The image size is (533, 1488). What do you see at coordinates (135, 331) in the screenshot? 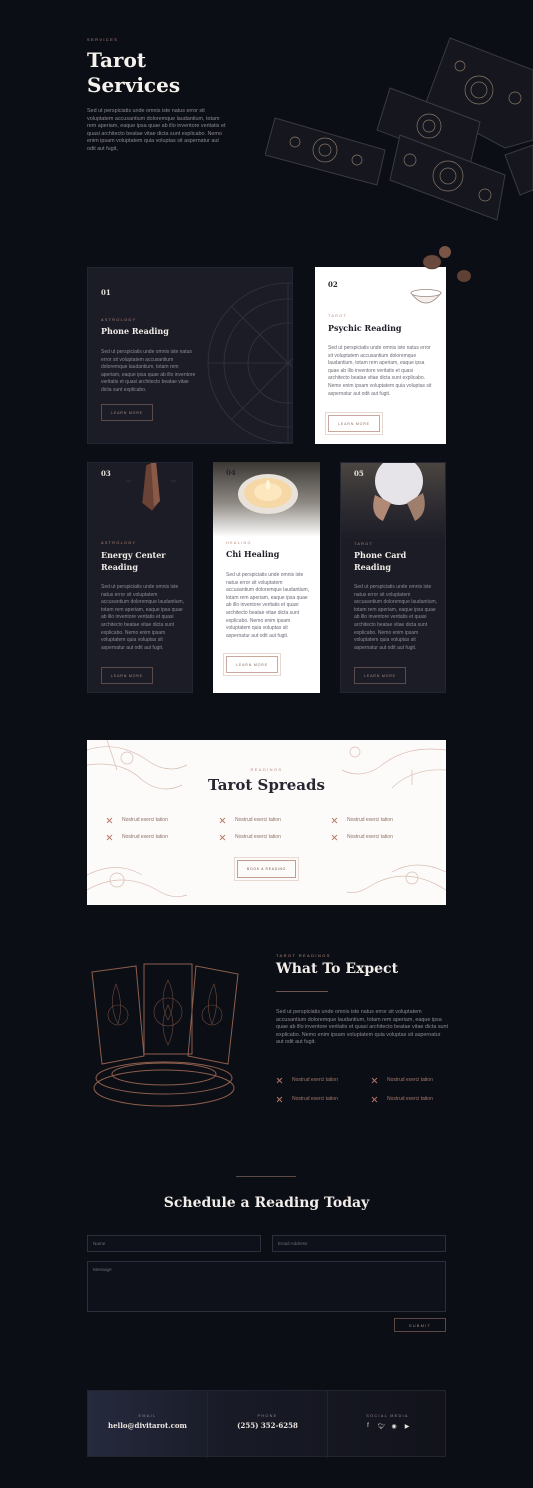
I see `card-title: Phone Reading` at bounding box center [135, 331].